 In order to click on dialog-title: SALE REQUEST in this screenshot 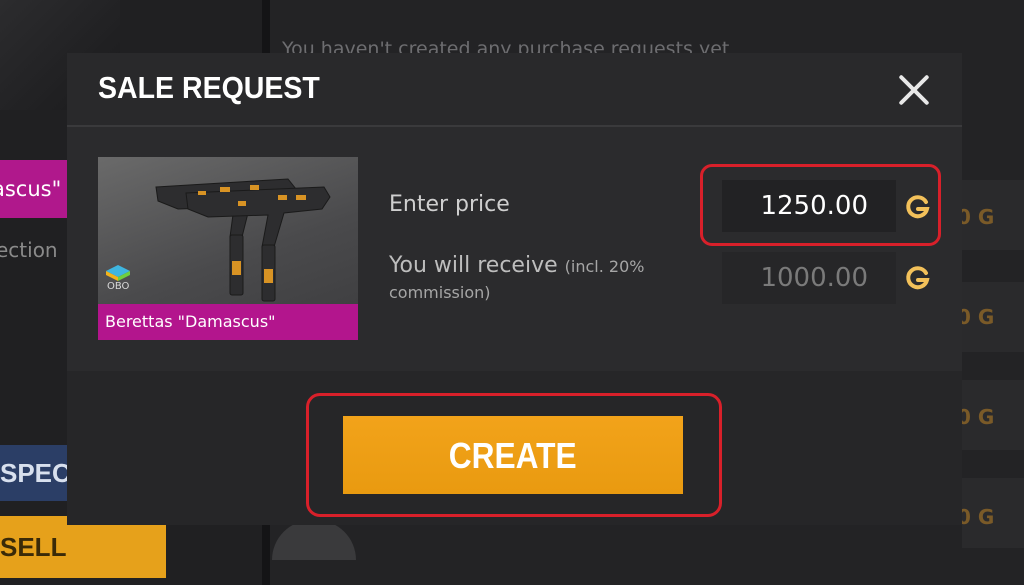, I will do `click(209, 87)`.